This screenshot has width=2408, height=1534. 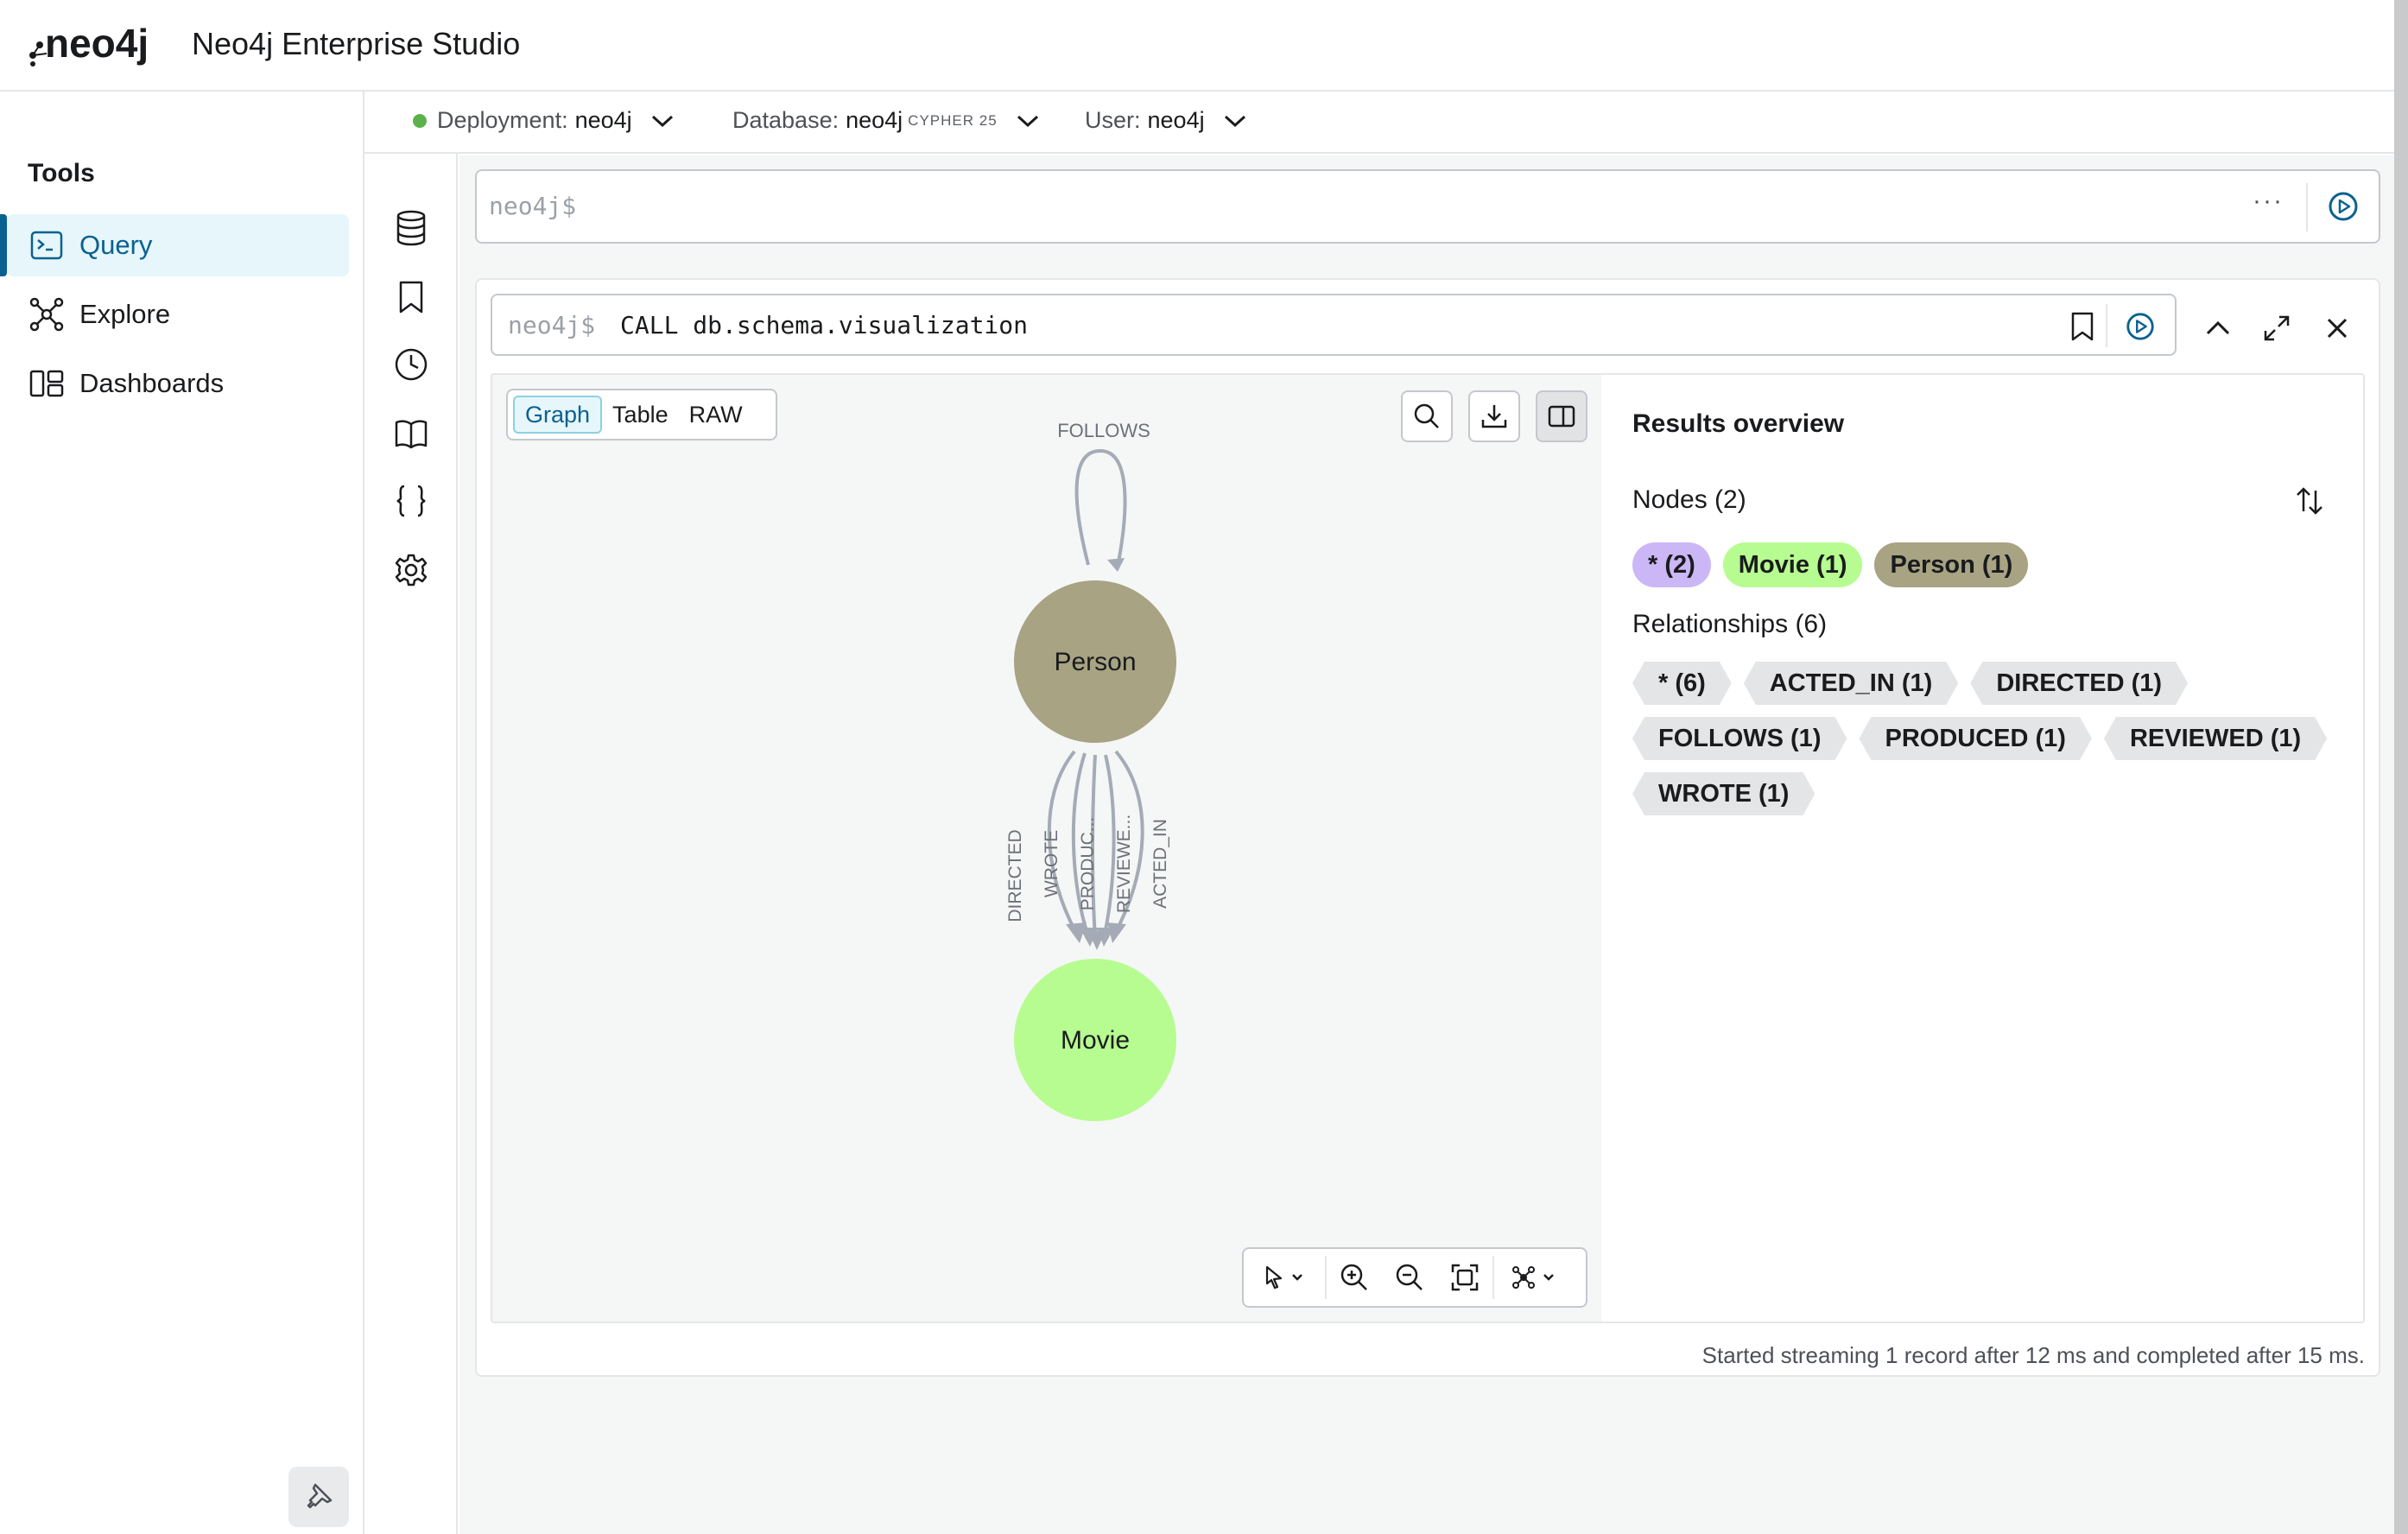 I want to click on select-tool-button, so click(x=1284, y=1277).